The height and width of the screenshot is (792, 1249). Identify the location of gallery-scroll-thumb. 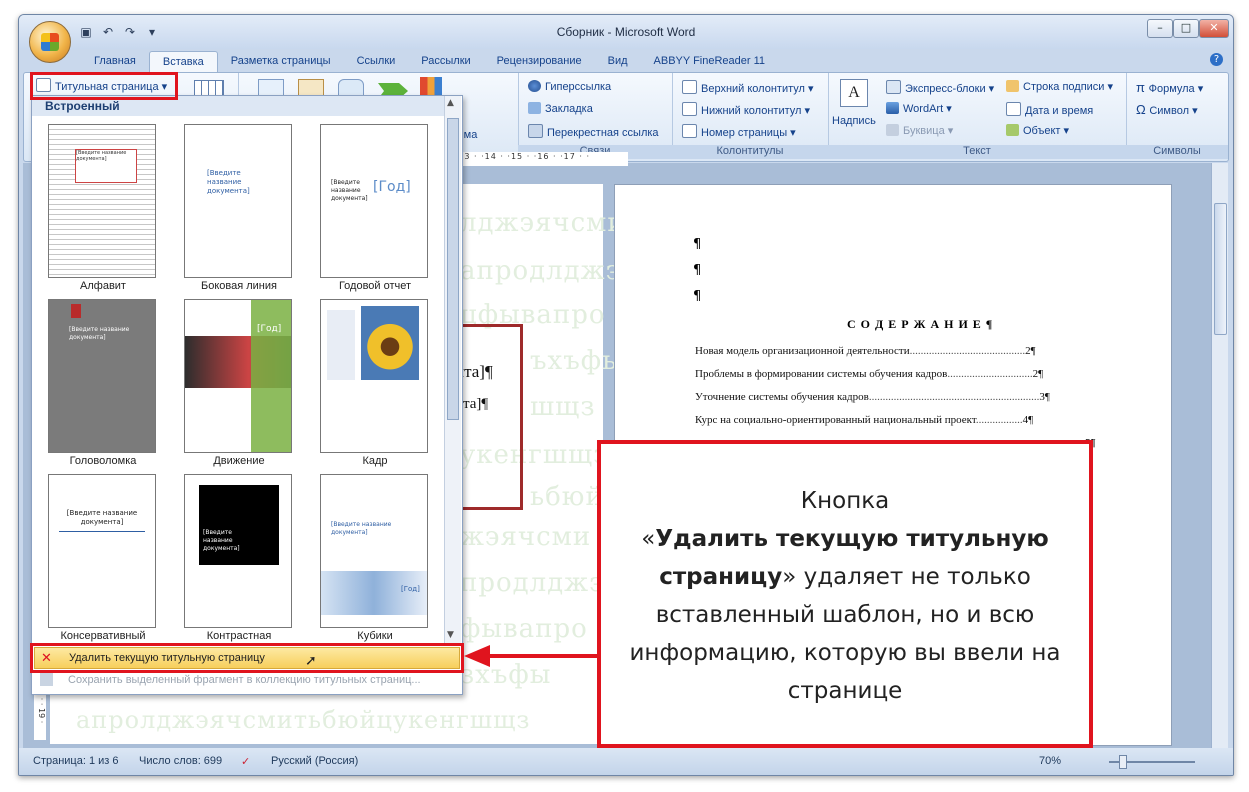
(453, 269).